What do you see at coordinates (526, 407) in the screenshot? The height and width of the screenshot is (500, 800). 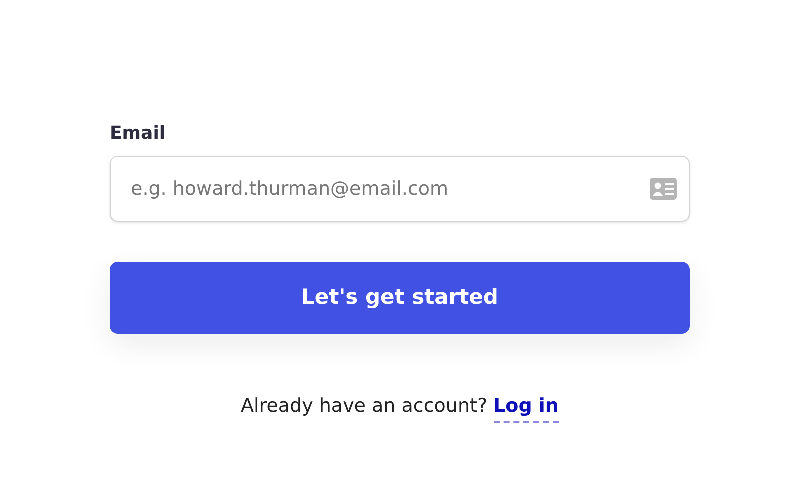 I see `login-link: Log in` at bounding box center [526, 407].